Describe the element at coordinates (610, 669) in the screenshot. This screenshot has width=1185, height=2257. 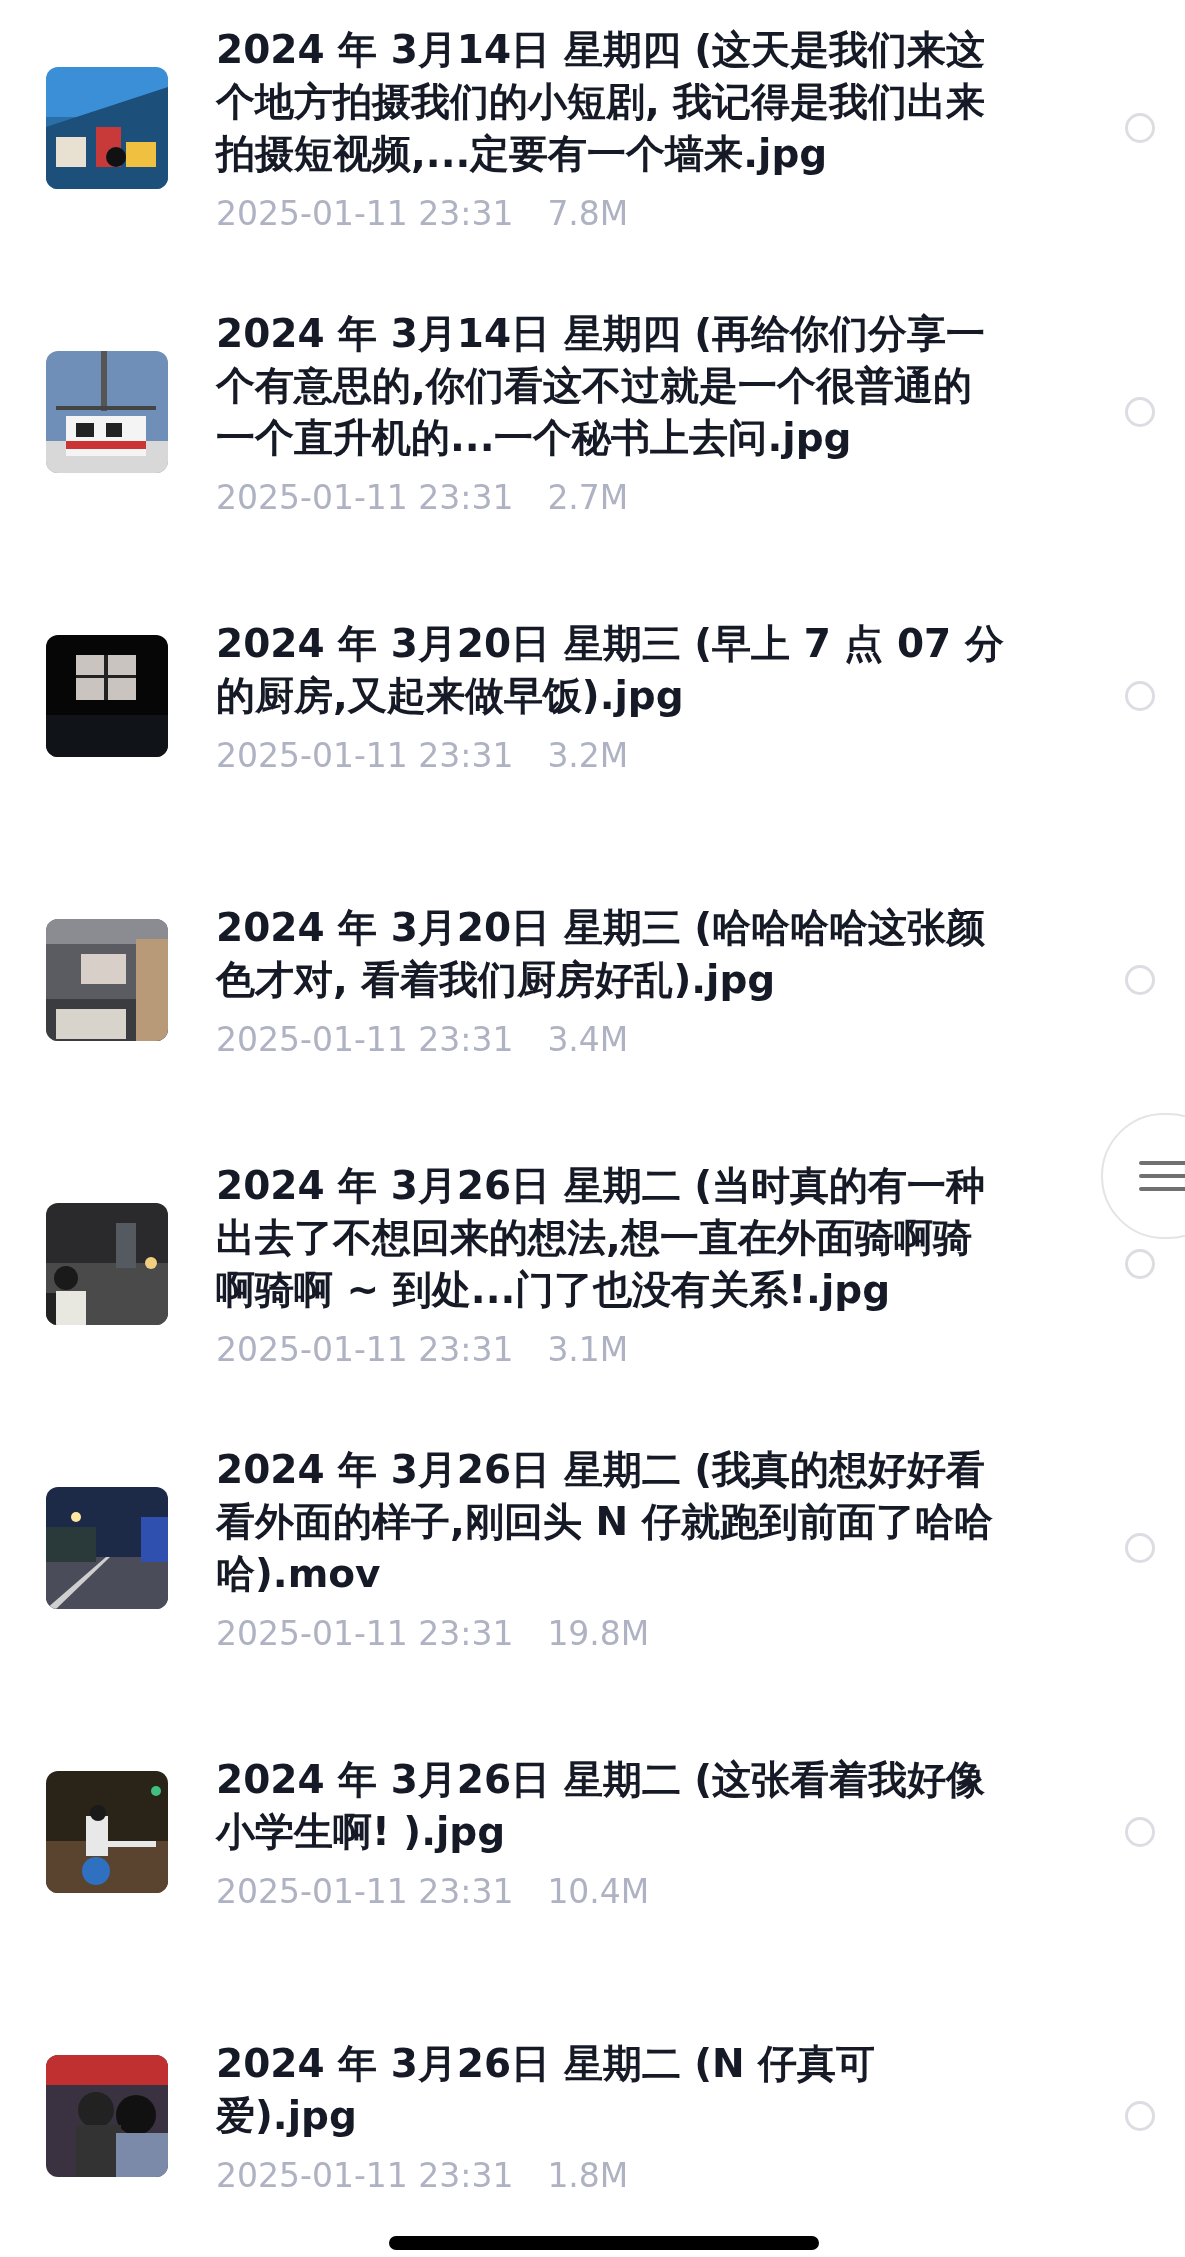
I see `file-name: 2024 年 3月20日 星期三 (早上 7 点 07 分的厨房,又起来做早饭).jpg` at that location.